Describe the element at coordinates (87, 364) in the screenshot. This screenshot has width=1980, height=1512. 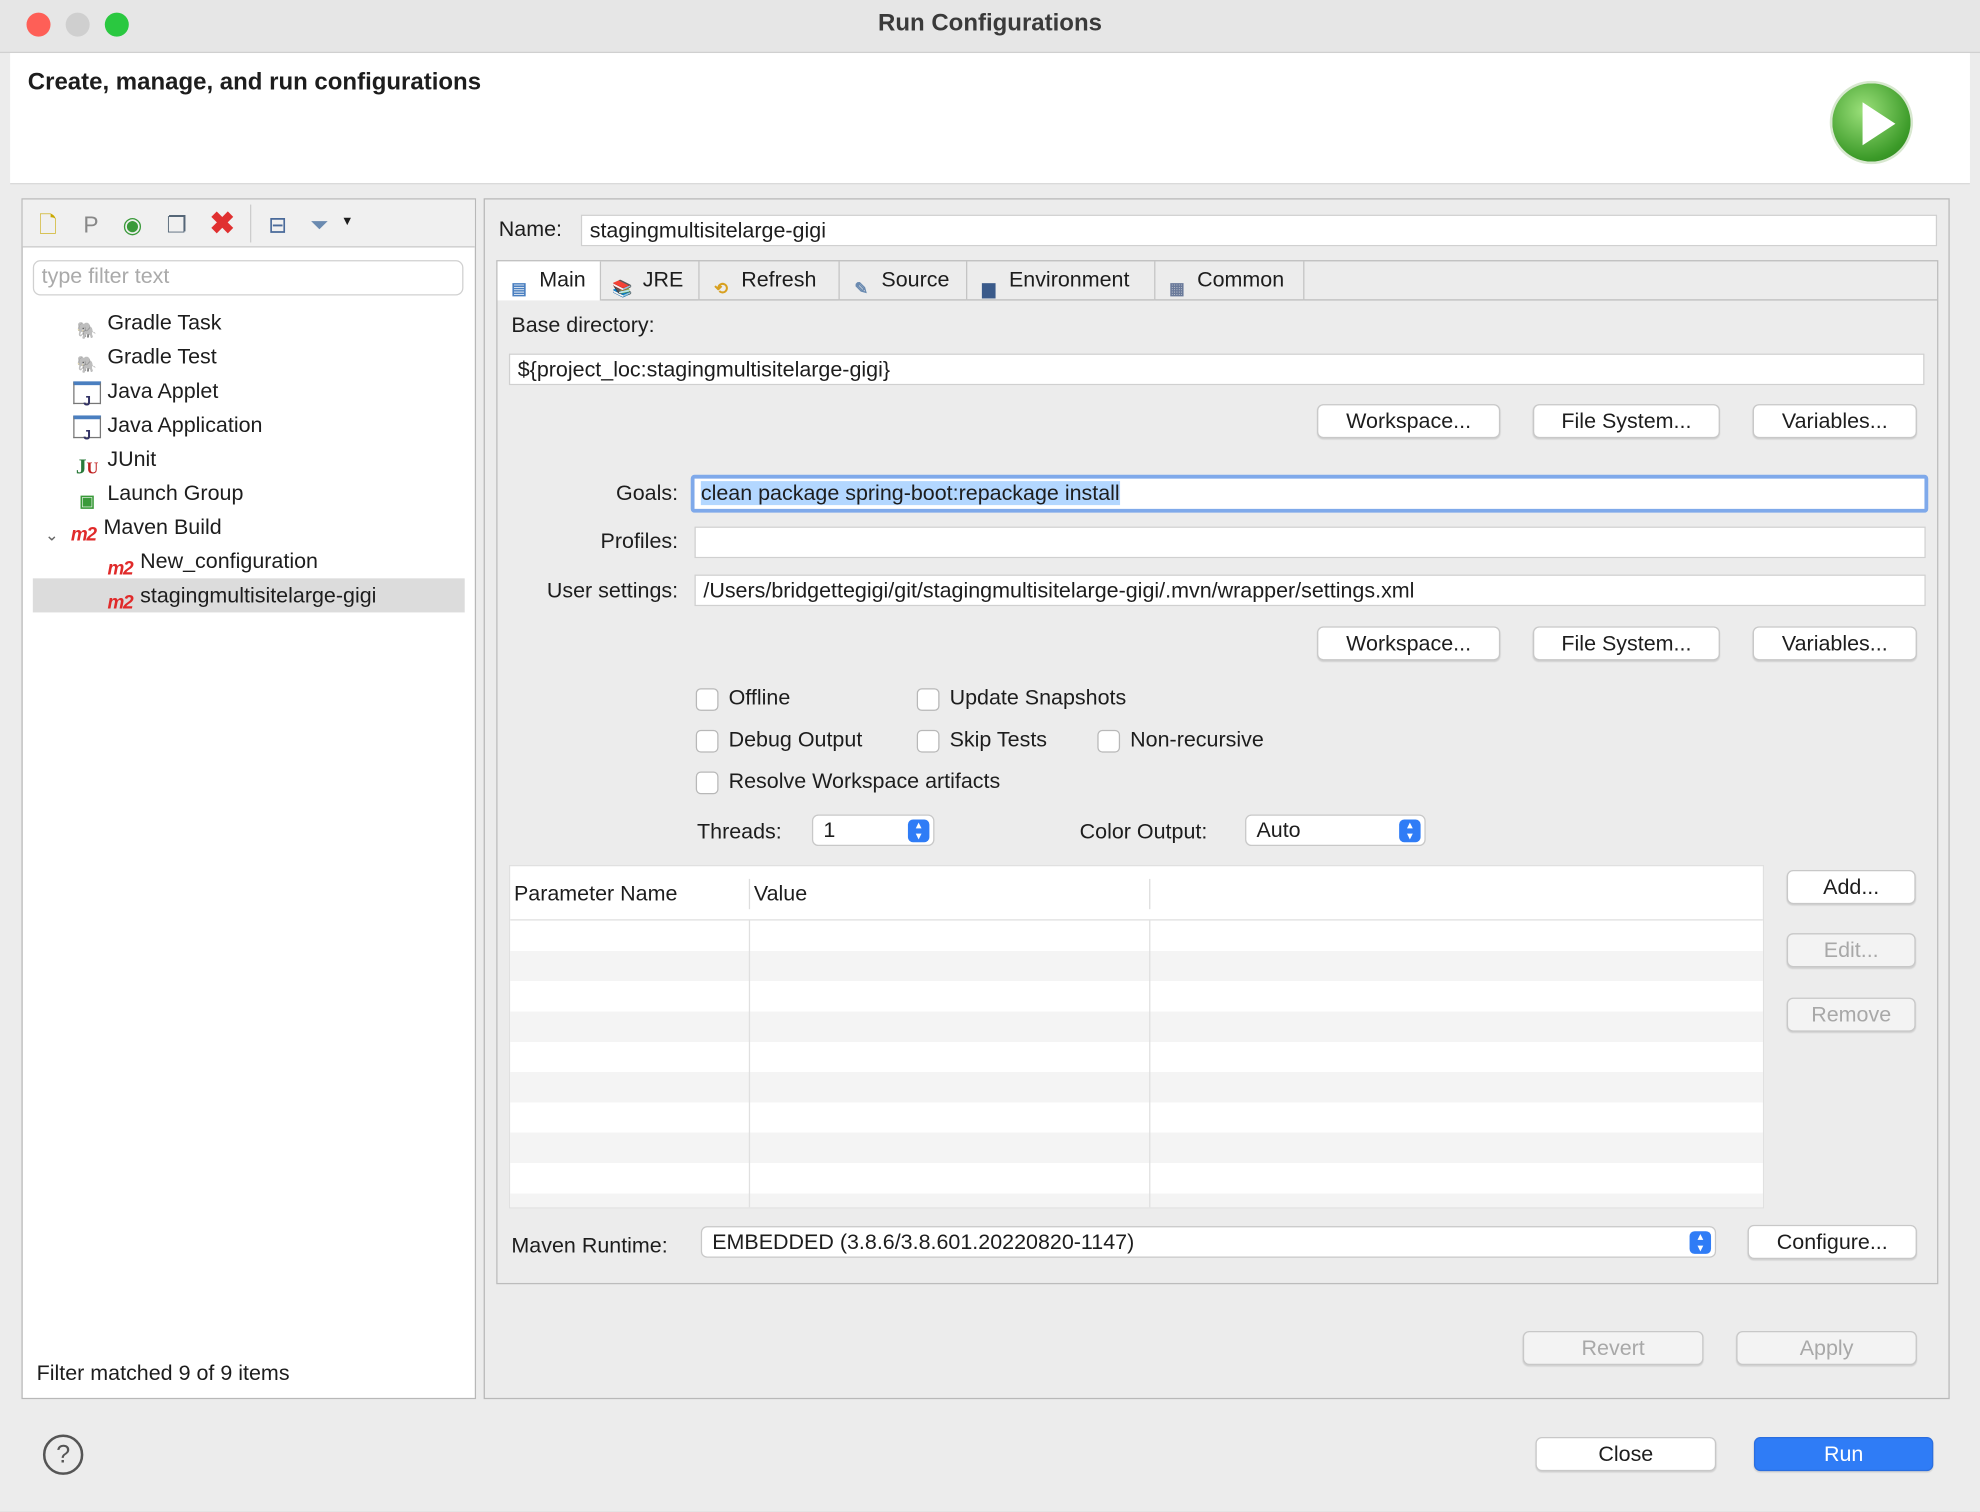
I see `gradle-elephant-light-icon: 🐘` at that location.